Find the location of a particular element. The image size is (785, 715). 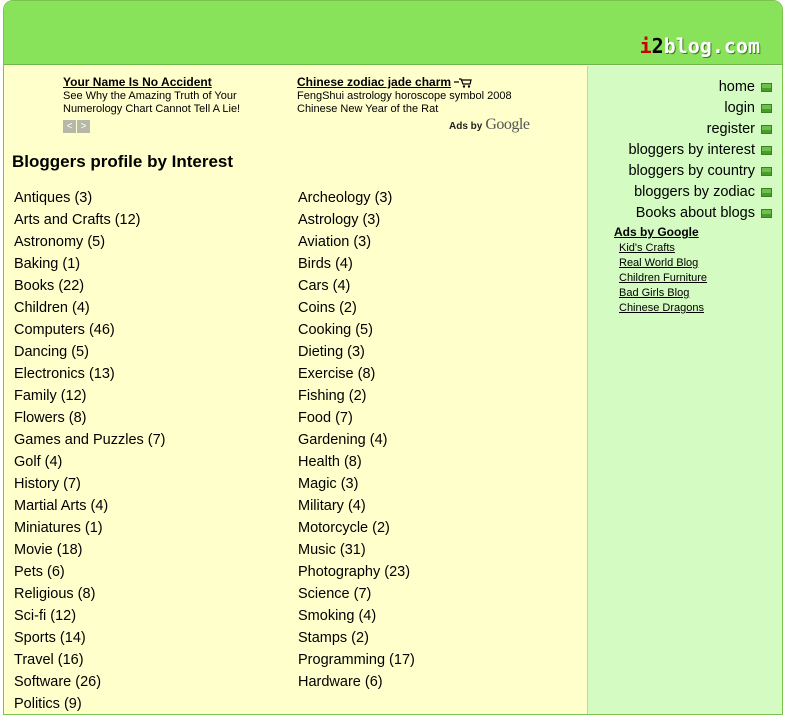

interest-link: Pets (6) is located at coordinates (90, 572).